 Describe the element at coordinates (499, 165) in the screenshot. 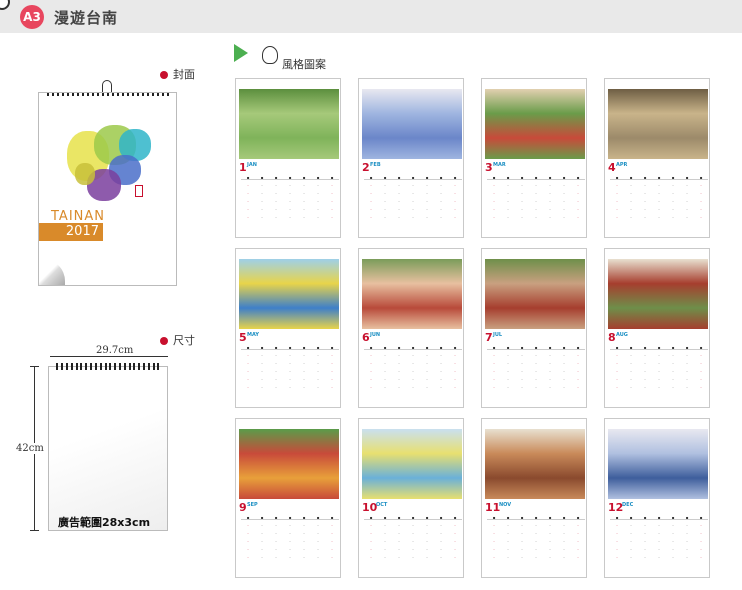

I see `month-abbr: MAR` at that location.